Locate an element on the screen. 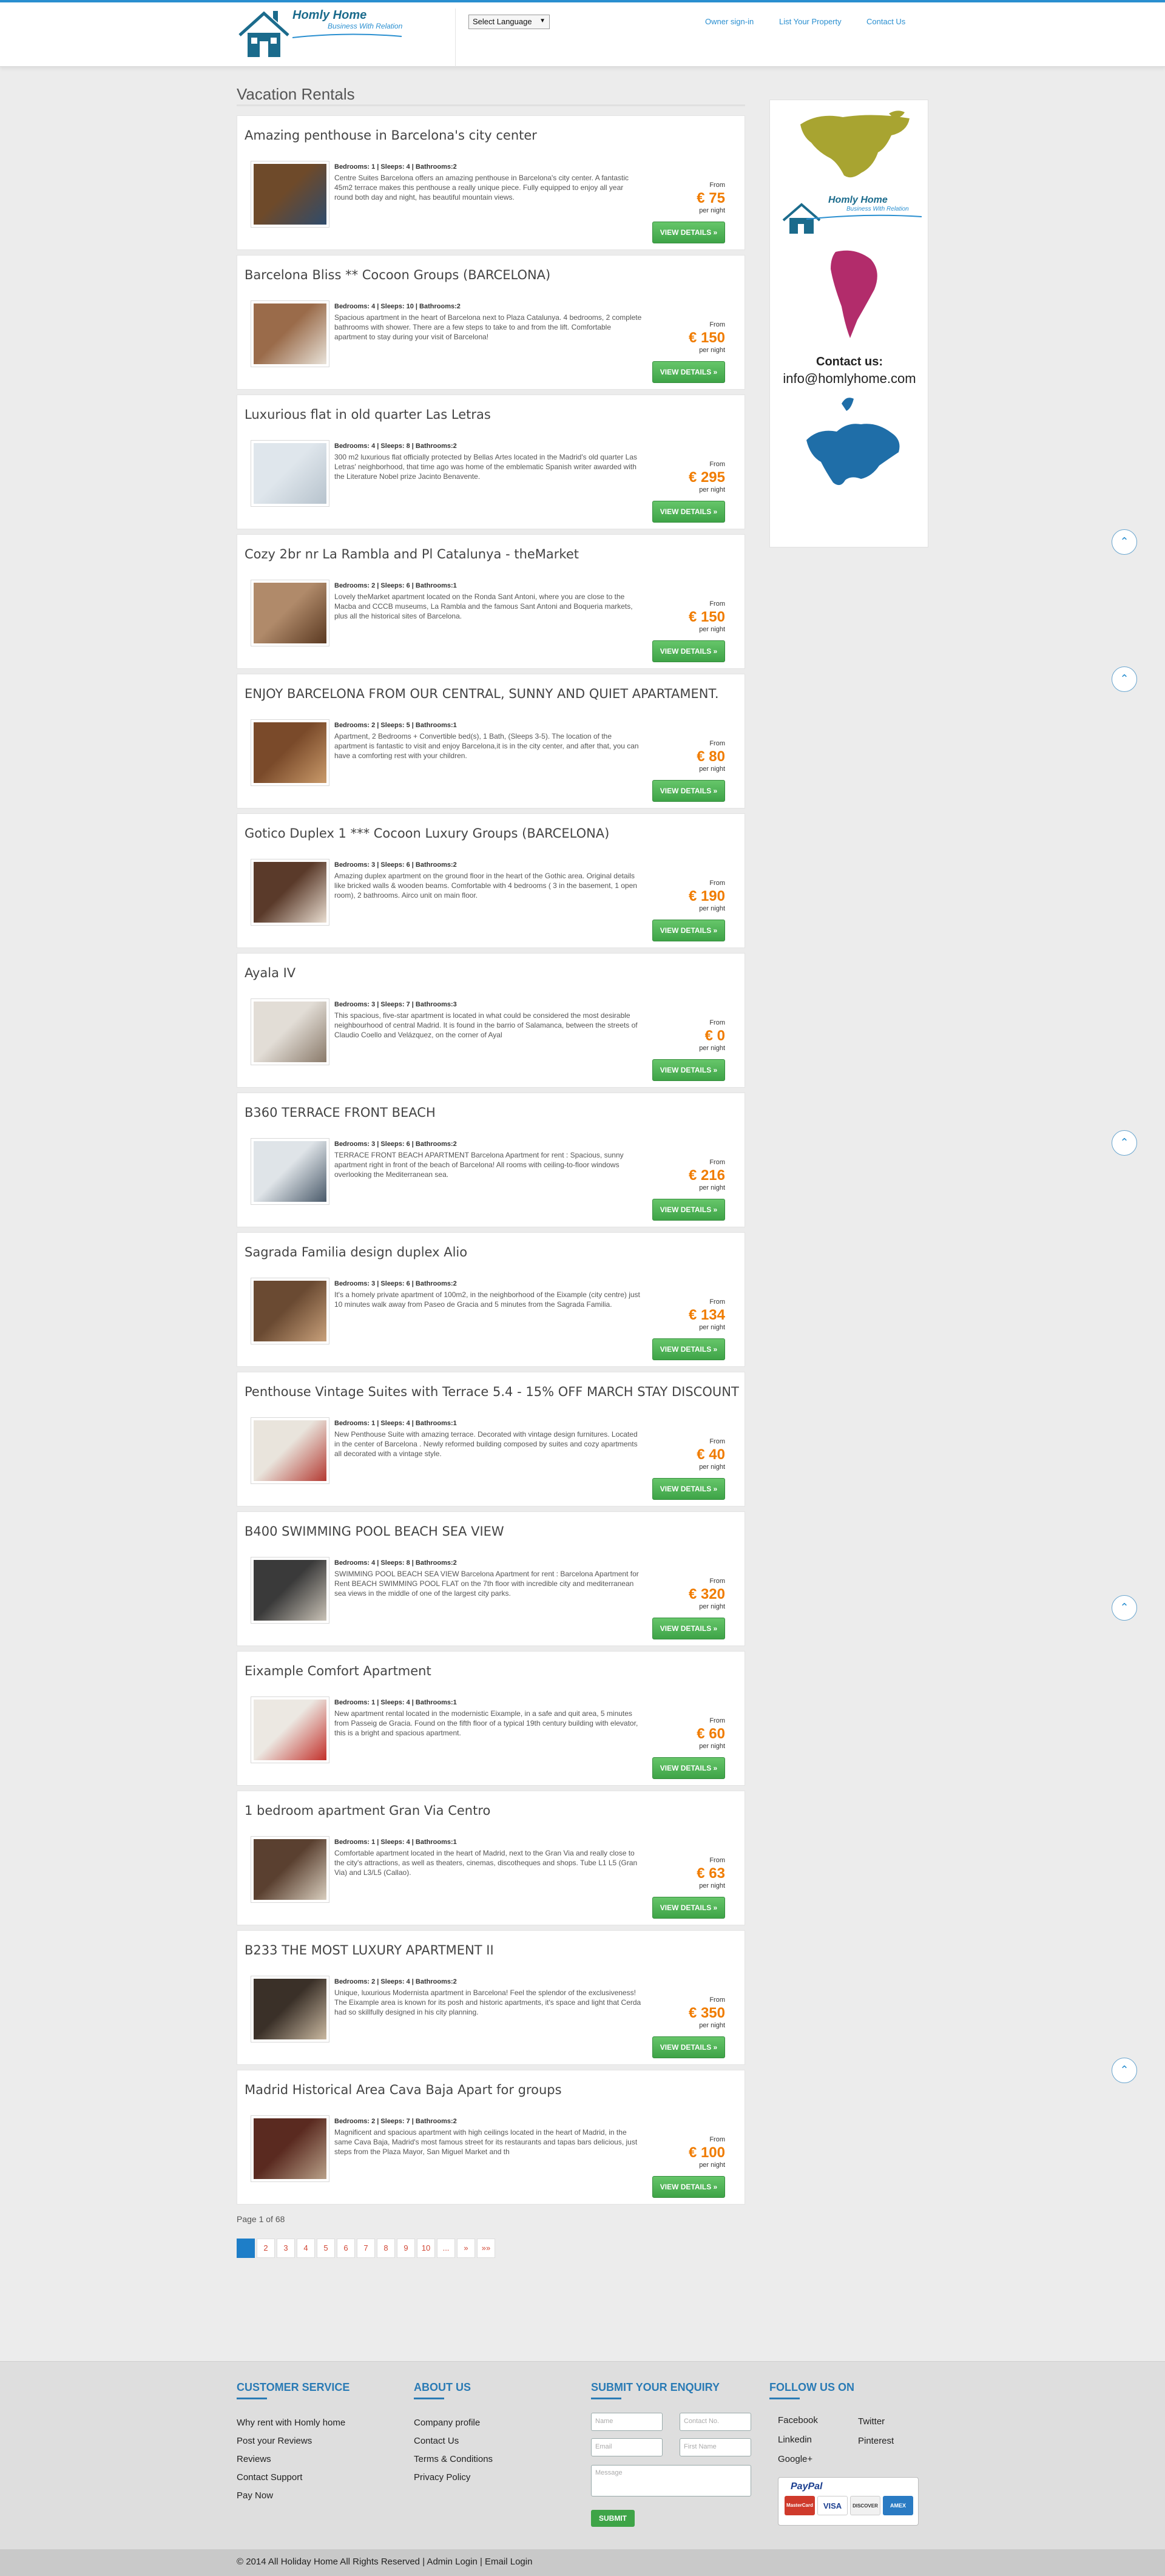 The width and height of the screenshot is (1165, 2576). nav-contact-us: Contact Us is located at coordinates (885, 21).